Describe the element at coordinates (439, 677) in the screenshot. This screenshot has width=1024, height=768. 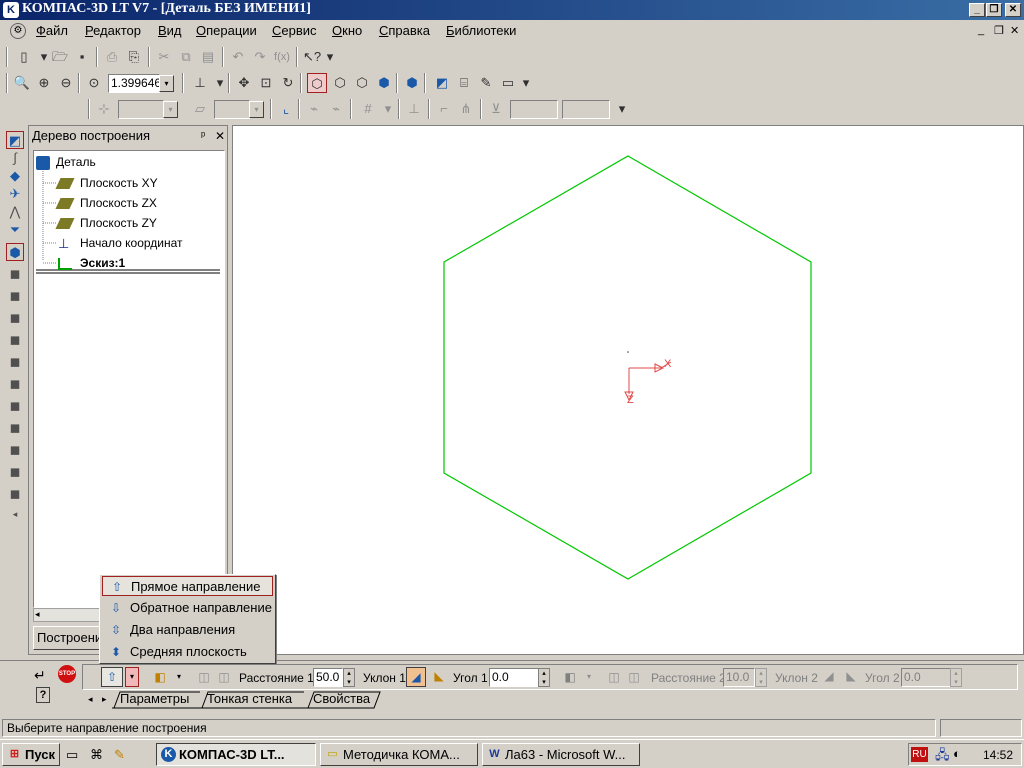
I see `slope1-in-button: ◣` at that location.